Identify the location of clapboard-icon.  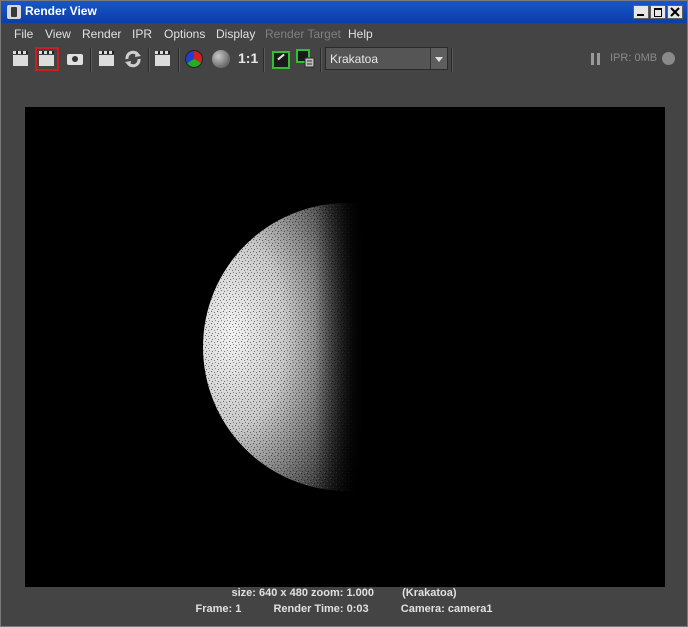
(20, 58).